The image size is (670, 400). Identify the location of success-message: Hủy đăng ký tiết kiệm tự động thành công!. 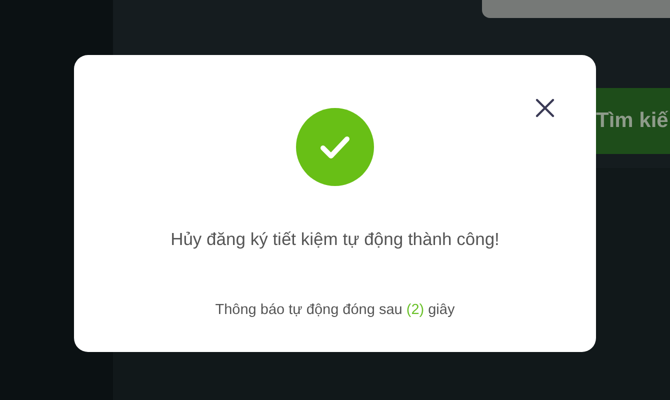
(335, 239).